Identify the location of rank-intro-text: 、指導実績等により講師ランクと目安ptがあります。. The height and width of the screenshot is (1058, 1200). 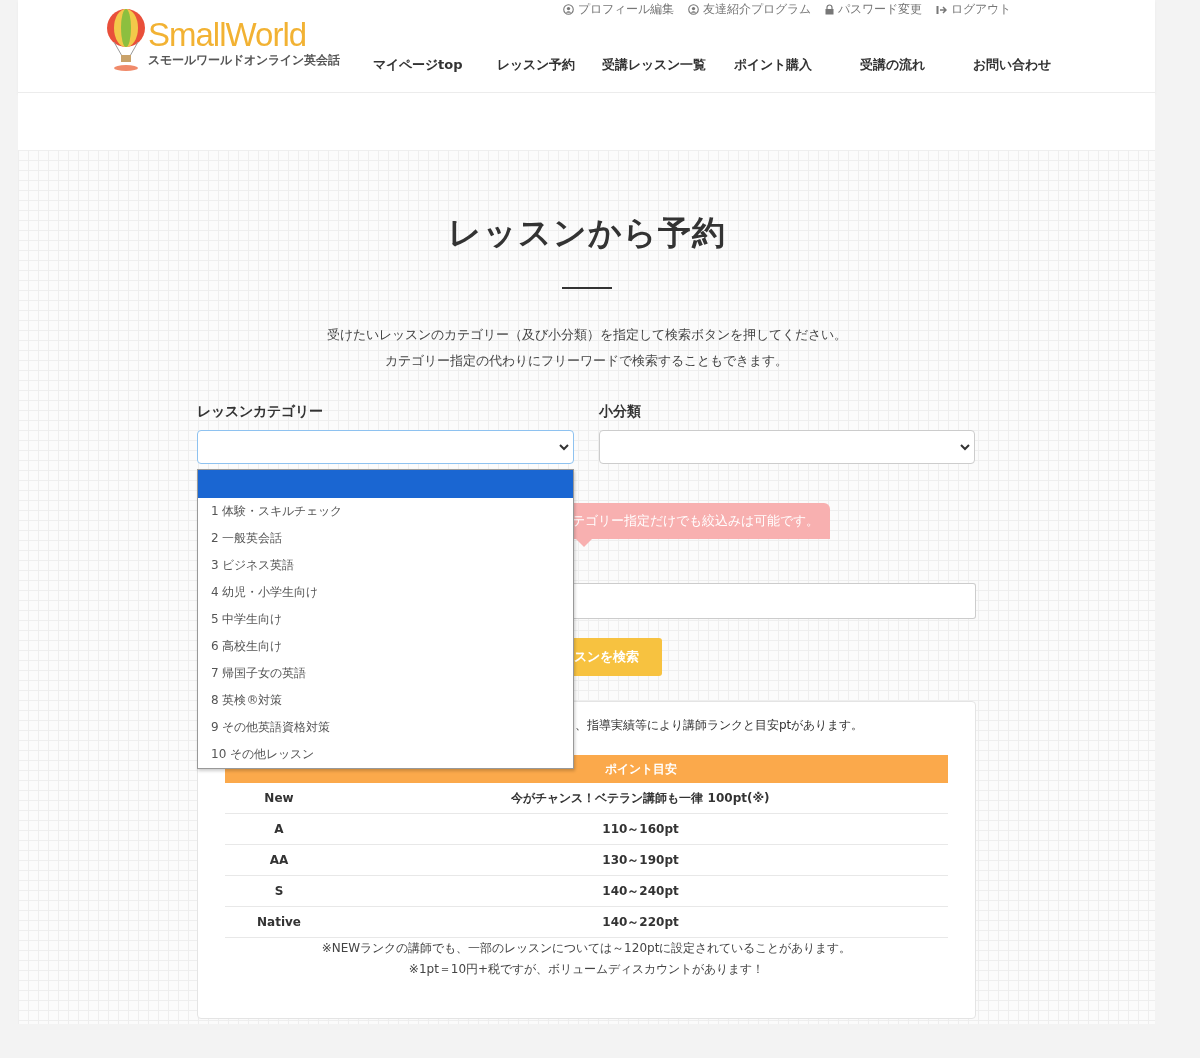
(720, 725).